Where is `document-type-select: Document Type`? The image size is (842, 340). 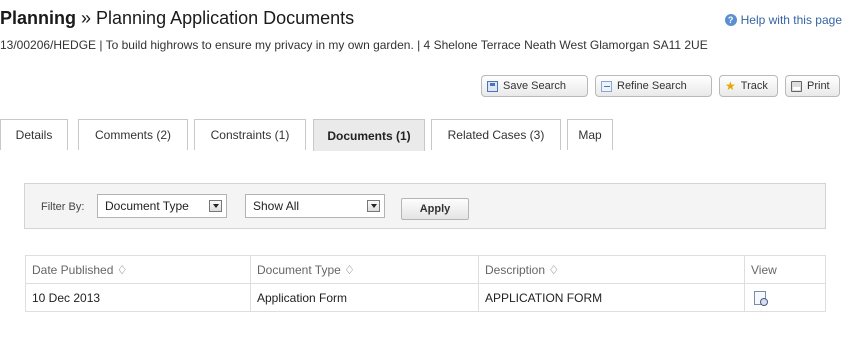
document-type-select: Document Type is located at coordinates (162, 206).